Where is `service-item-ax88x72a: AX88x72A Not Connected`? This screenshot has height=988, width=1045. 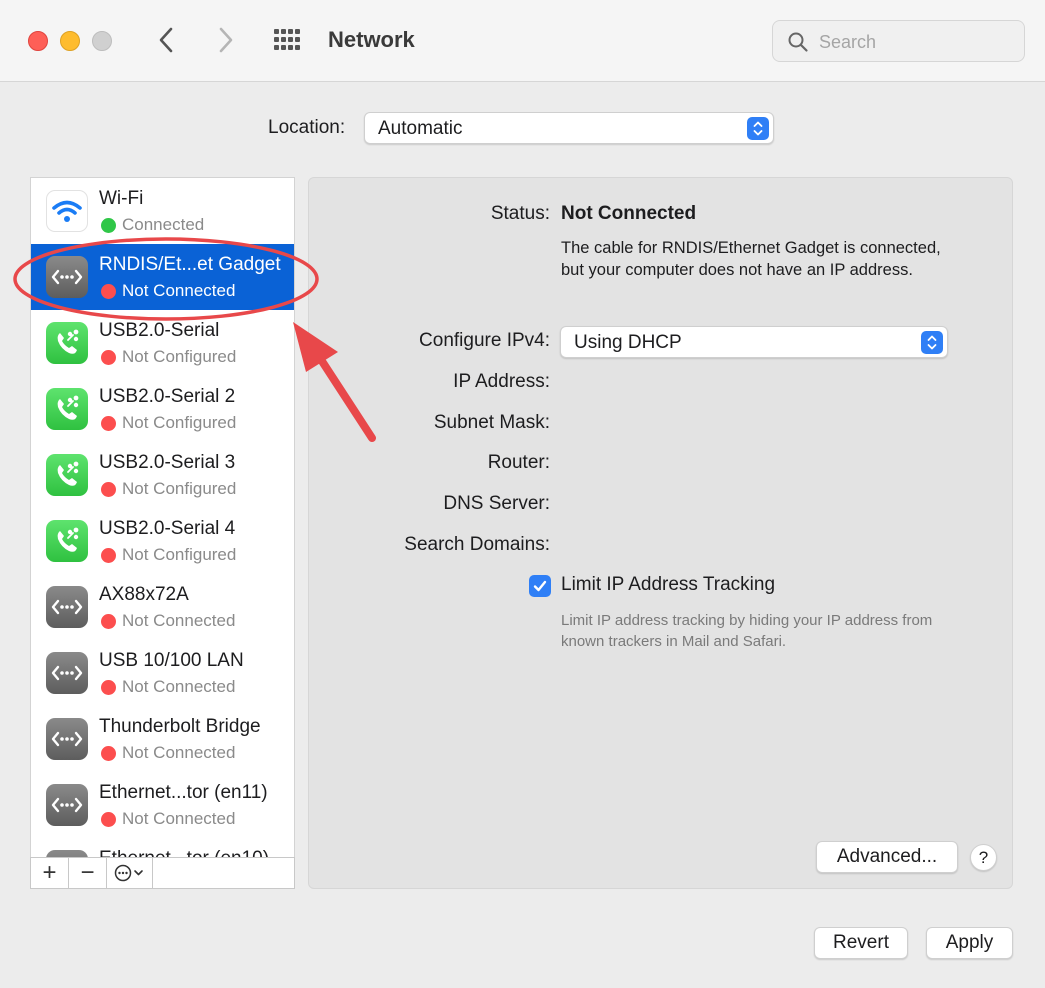
service-item-ax88x72a: AX88x72A Not Connected is located at coordinates (162, 607).